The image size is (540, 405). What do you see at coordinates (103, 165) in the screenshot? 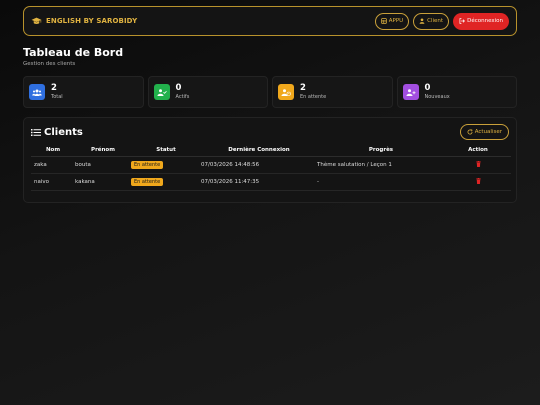
I see `cell-prenom: bouta` at bounding box center [103, 165].